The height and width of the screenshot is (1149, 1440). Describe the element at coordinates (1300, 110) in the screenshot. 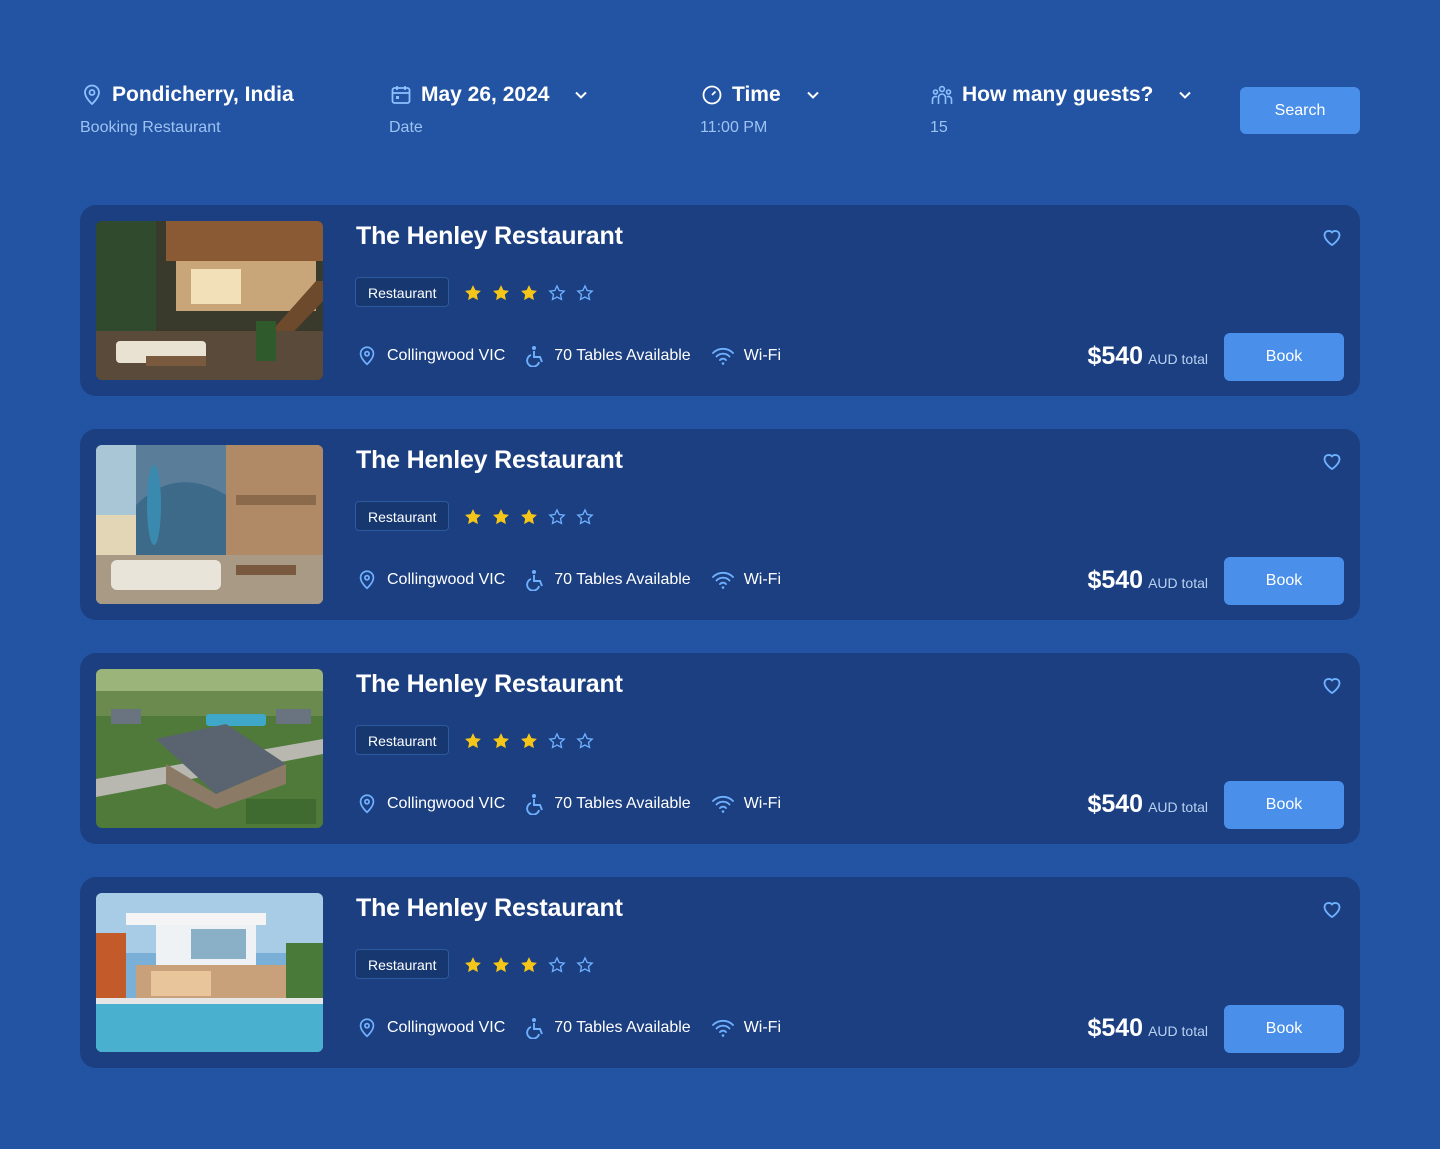

I see `search-button: Search` at that location.